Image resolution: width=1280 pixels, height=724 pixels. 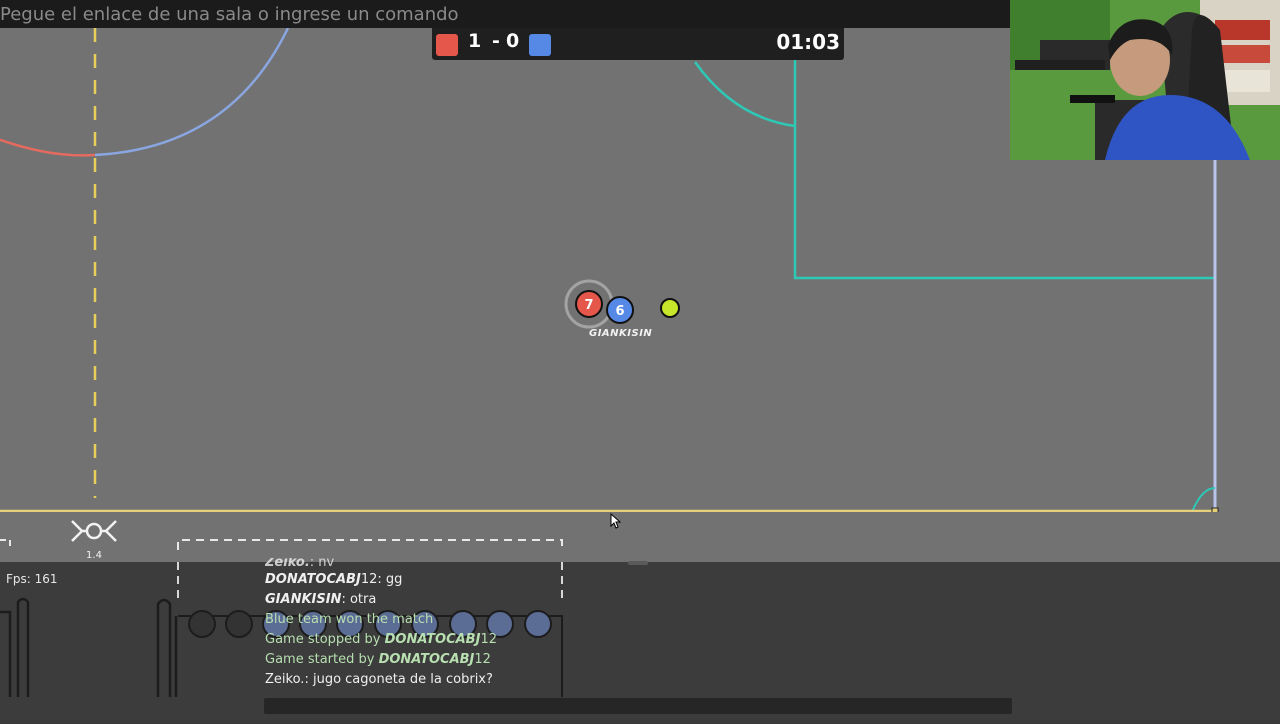 I want to click on chat-line: GIANKISIN: otra, so click(x=321, y=599).